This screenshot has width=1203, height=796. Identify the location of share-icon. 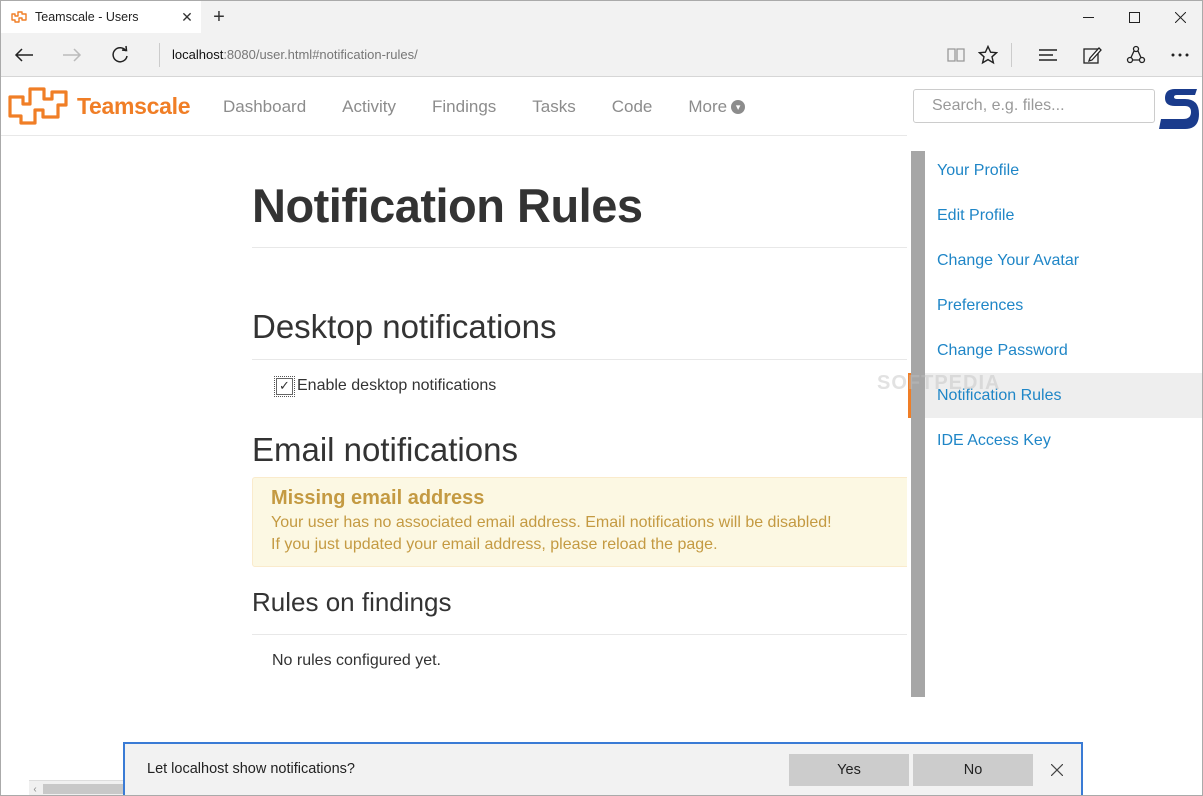
(1136, 55).